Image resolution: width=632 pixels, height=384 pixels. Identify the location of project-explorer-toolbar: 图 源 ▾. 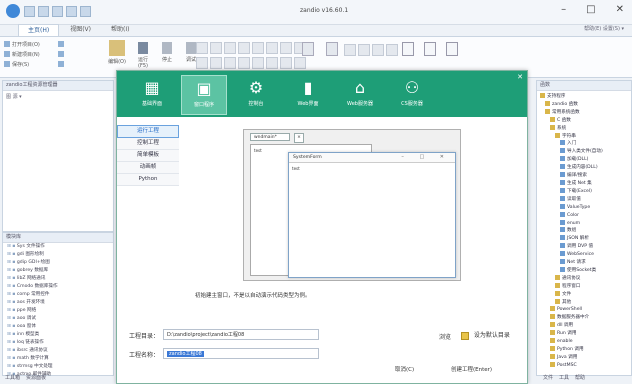
(58, 96).